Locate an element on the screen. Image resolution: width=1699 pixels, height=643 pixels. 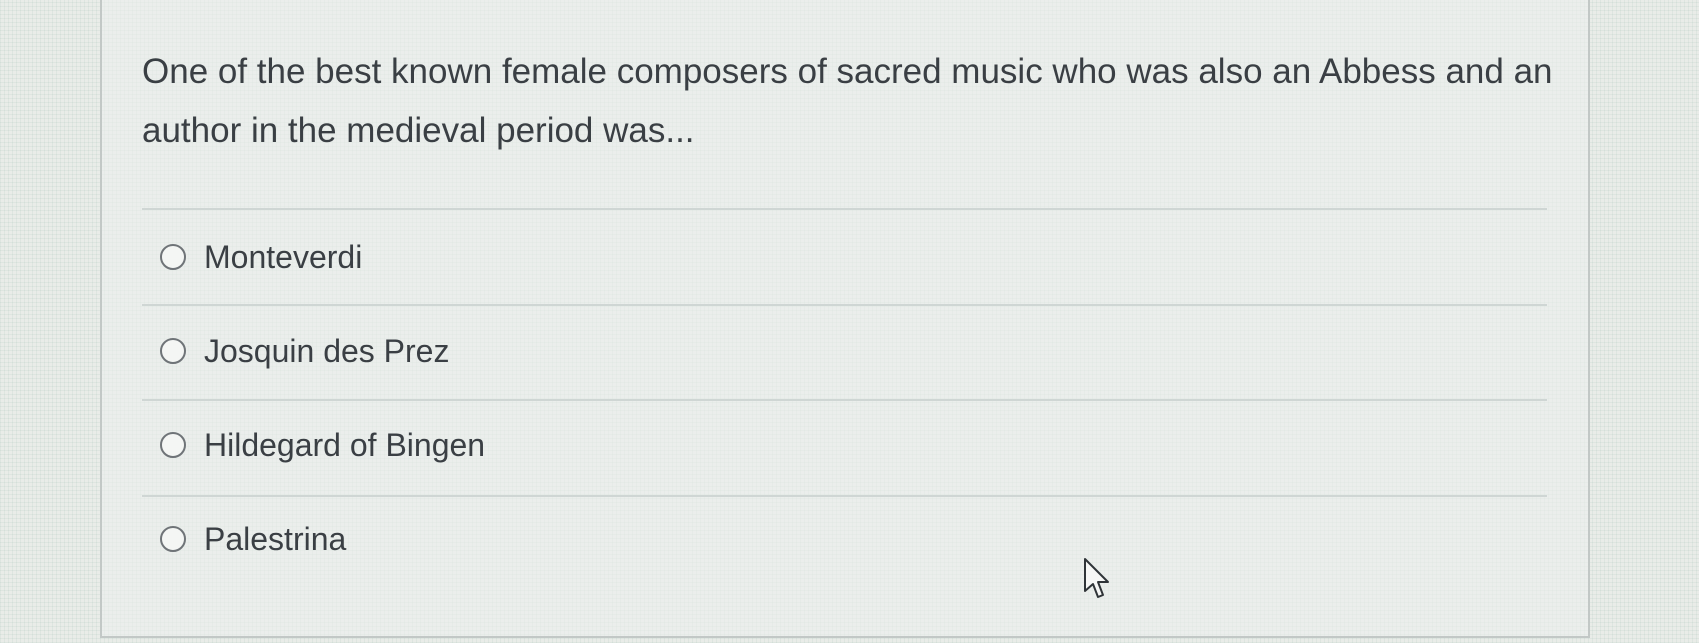
answer-option-monteverdi: Monteverdi is located at coordinates (261, 257).